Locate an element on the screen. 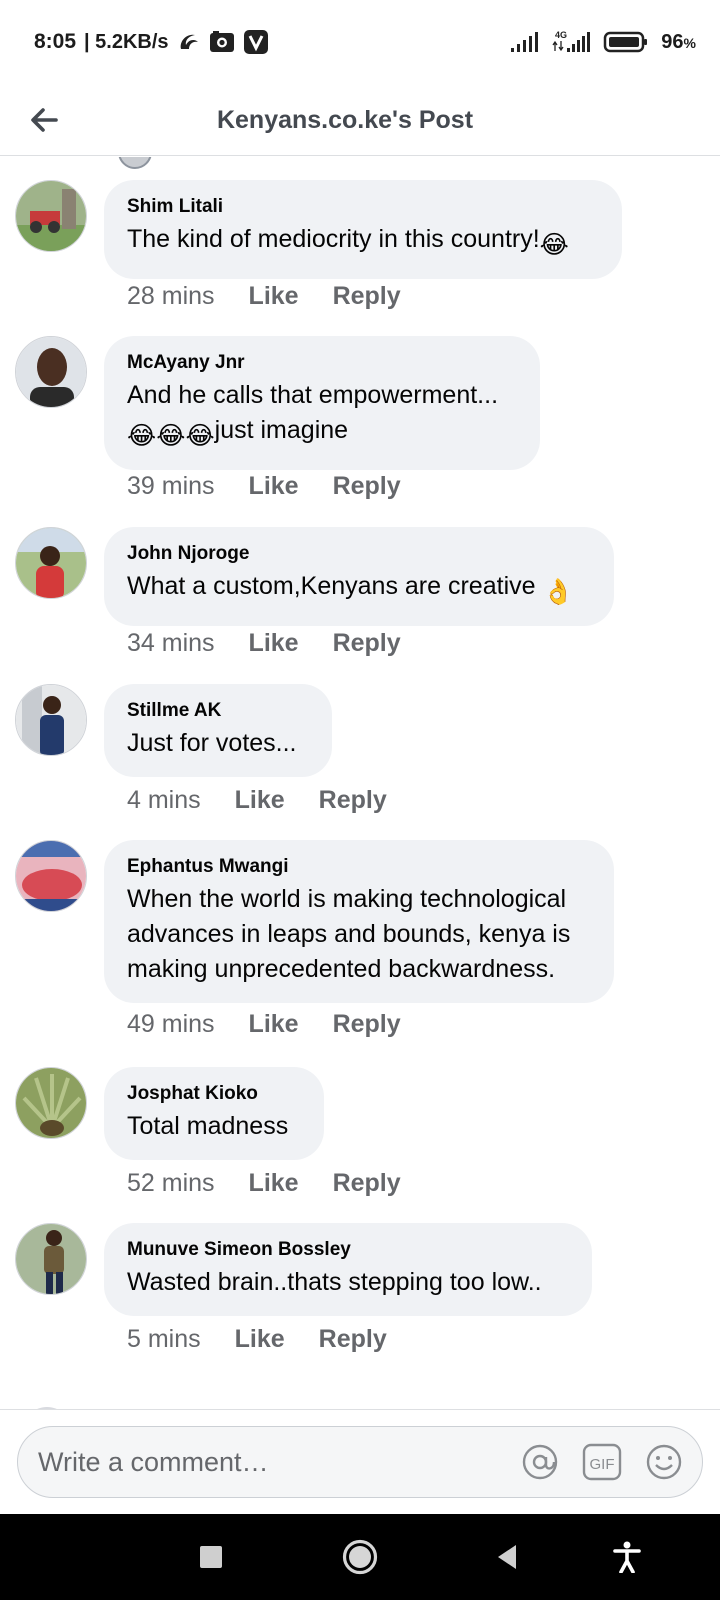 This screenshot has height=1600, width=720. network-speed: | 5.2KB/s is located at coordinates (126, 41).